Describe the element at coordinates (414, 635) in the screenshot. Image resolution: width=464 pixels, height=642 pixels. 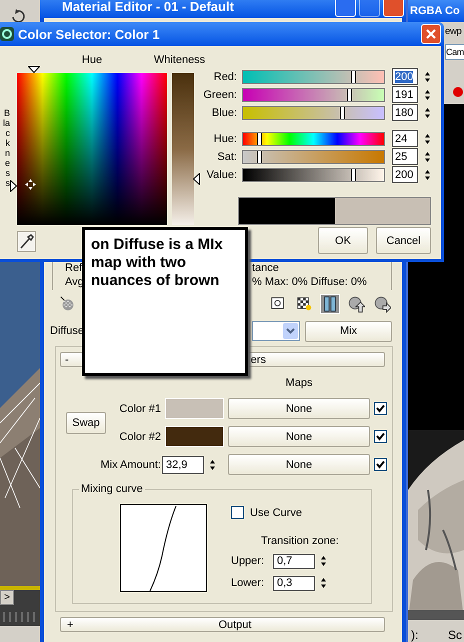
I see `field-label: ):` at that location.